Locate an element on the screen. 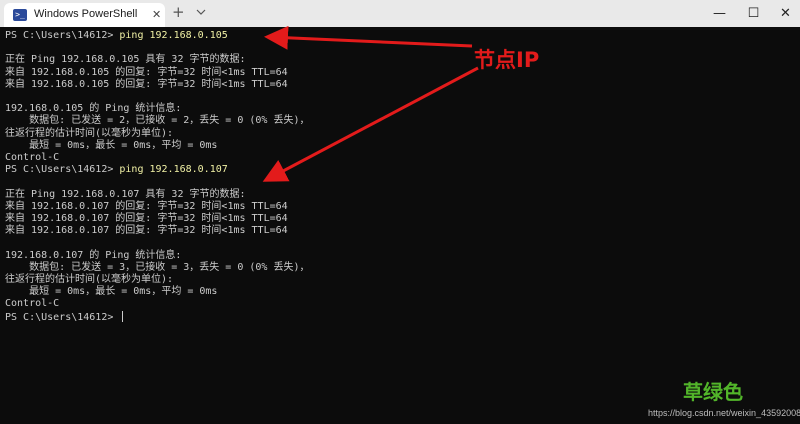 The width and height of the screenshot is (800, 424). tab-close-icon: ✕ is located at coordinates (156, 14).